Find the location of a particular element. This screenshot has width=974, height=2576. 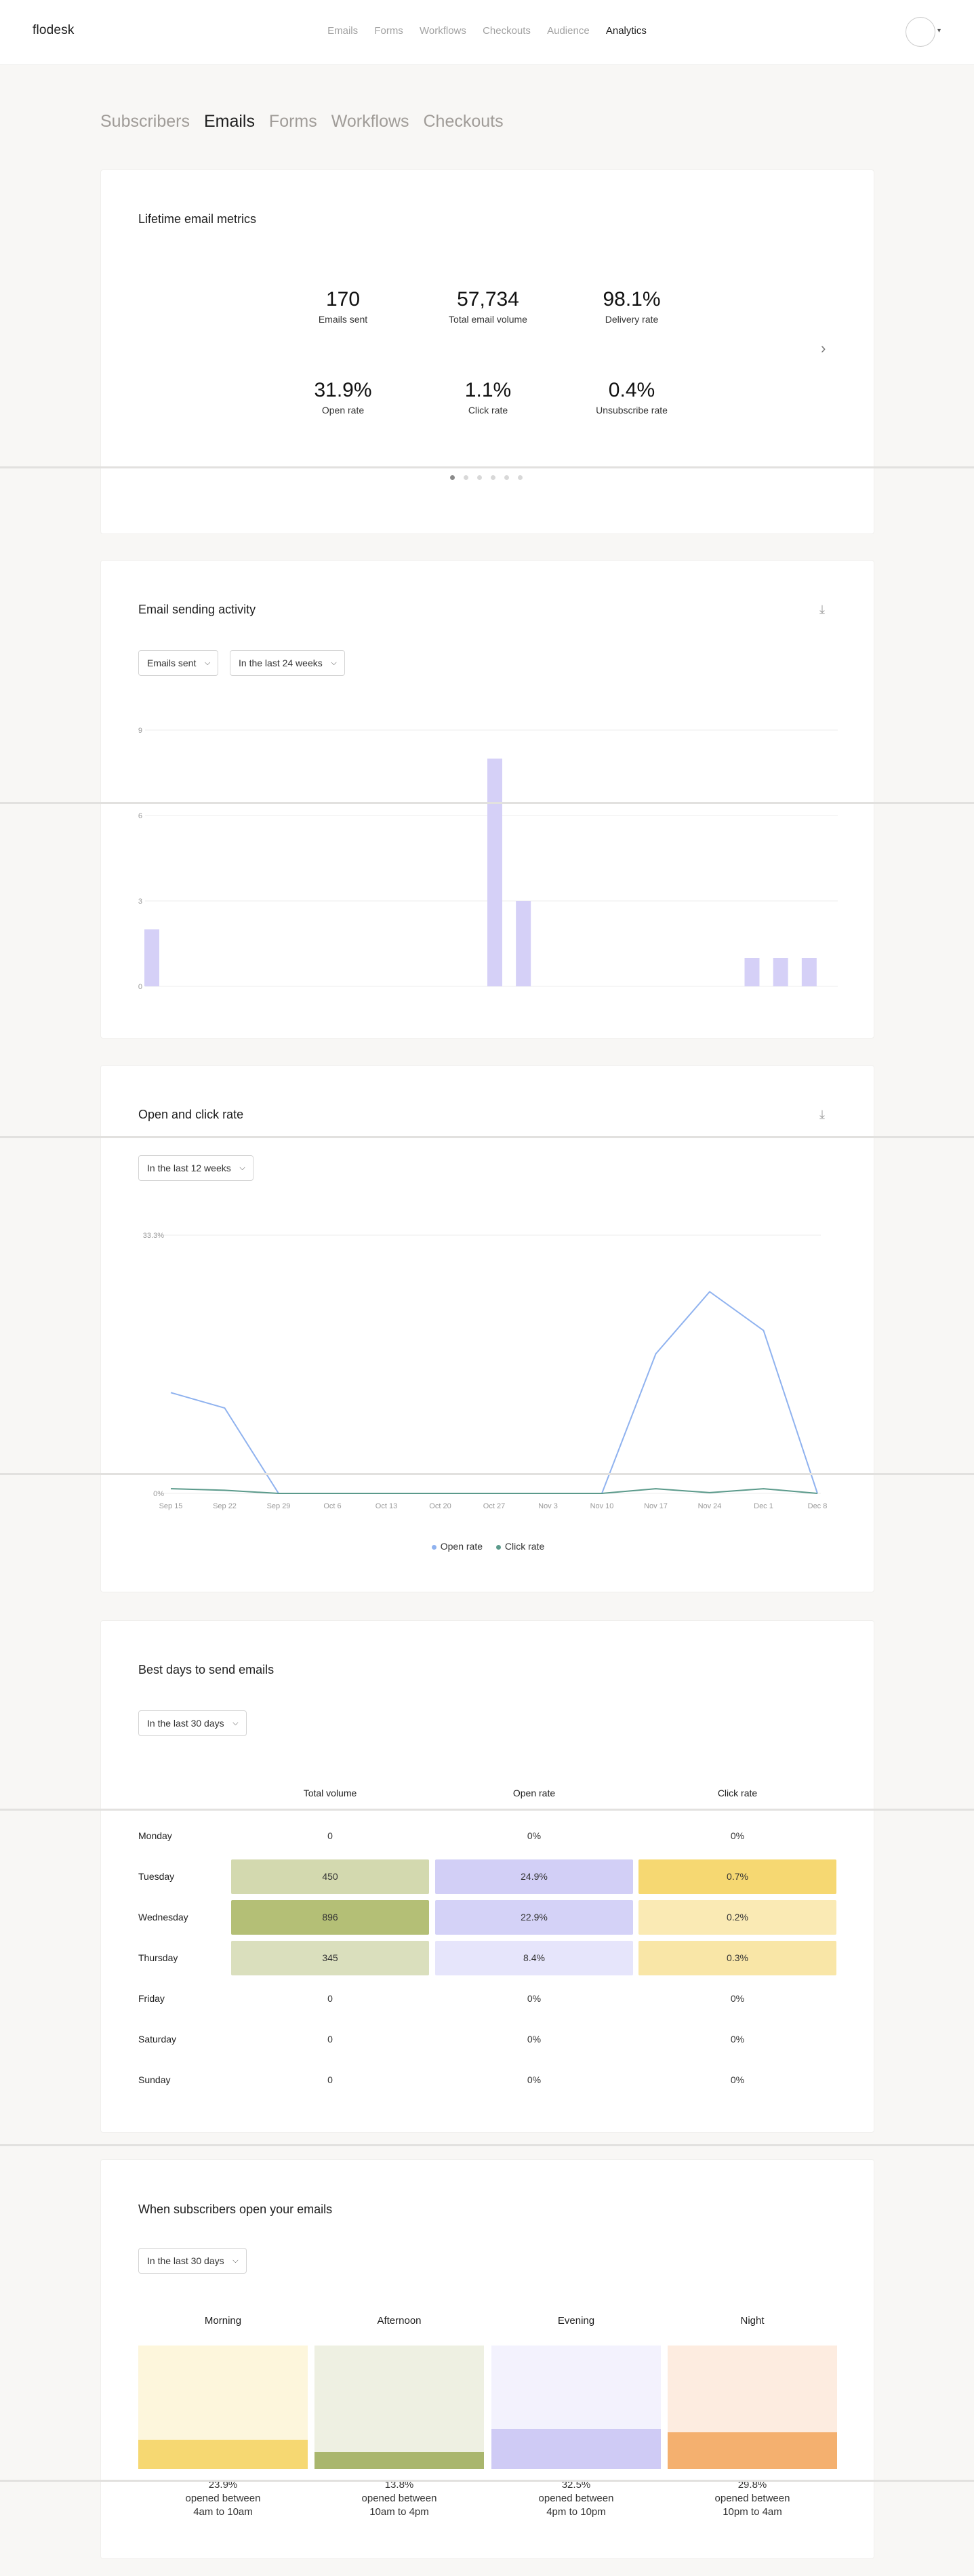

metric-value: 0.4% is located at coordinates (631, 390).